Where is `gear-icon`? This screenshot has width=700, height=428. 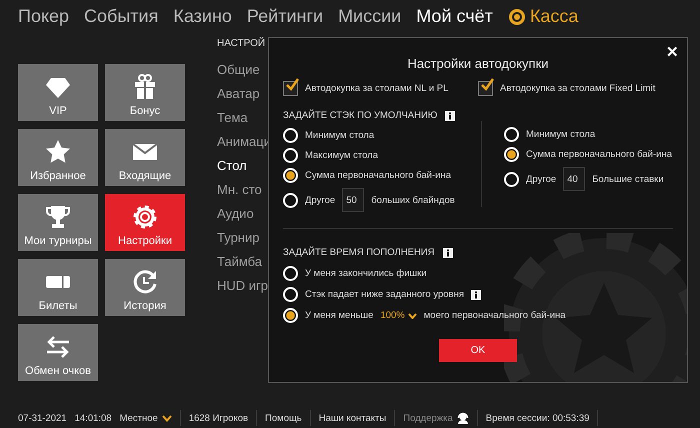 gear-icon is located at coordinates (145, 217).